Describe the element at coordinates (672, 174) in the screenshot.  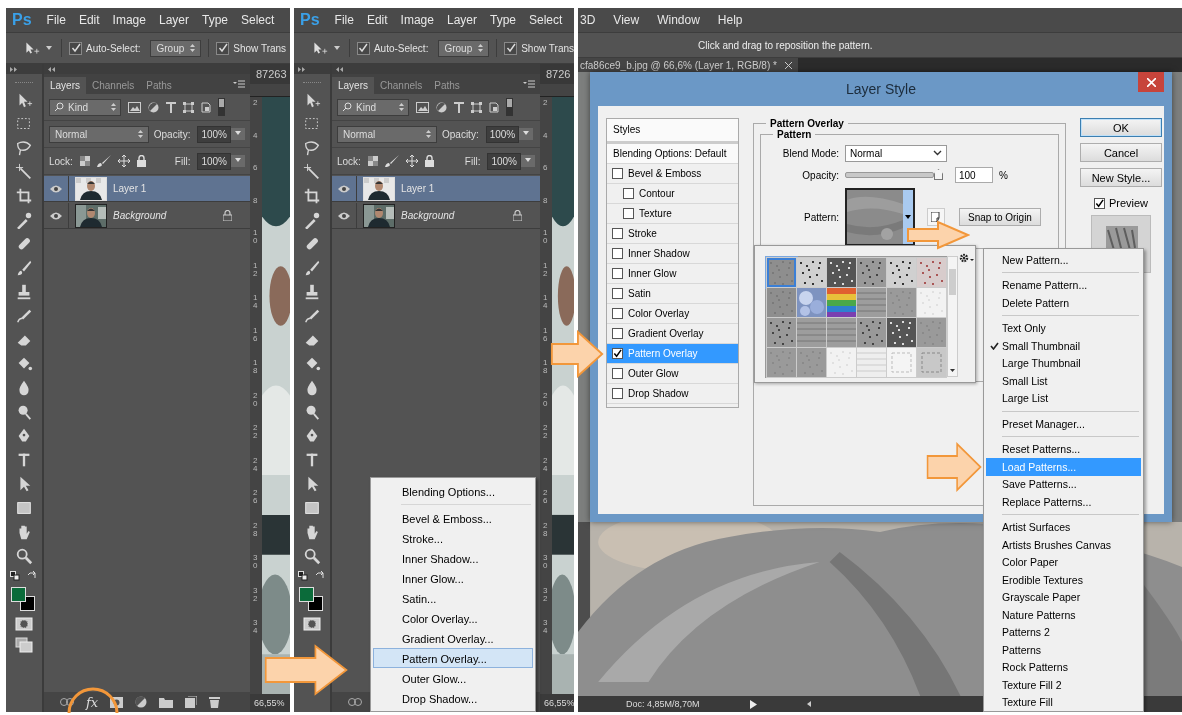
I see `effect-item: Bevel & Emboss` at that location.